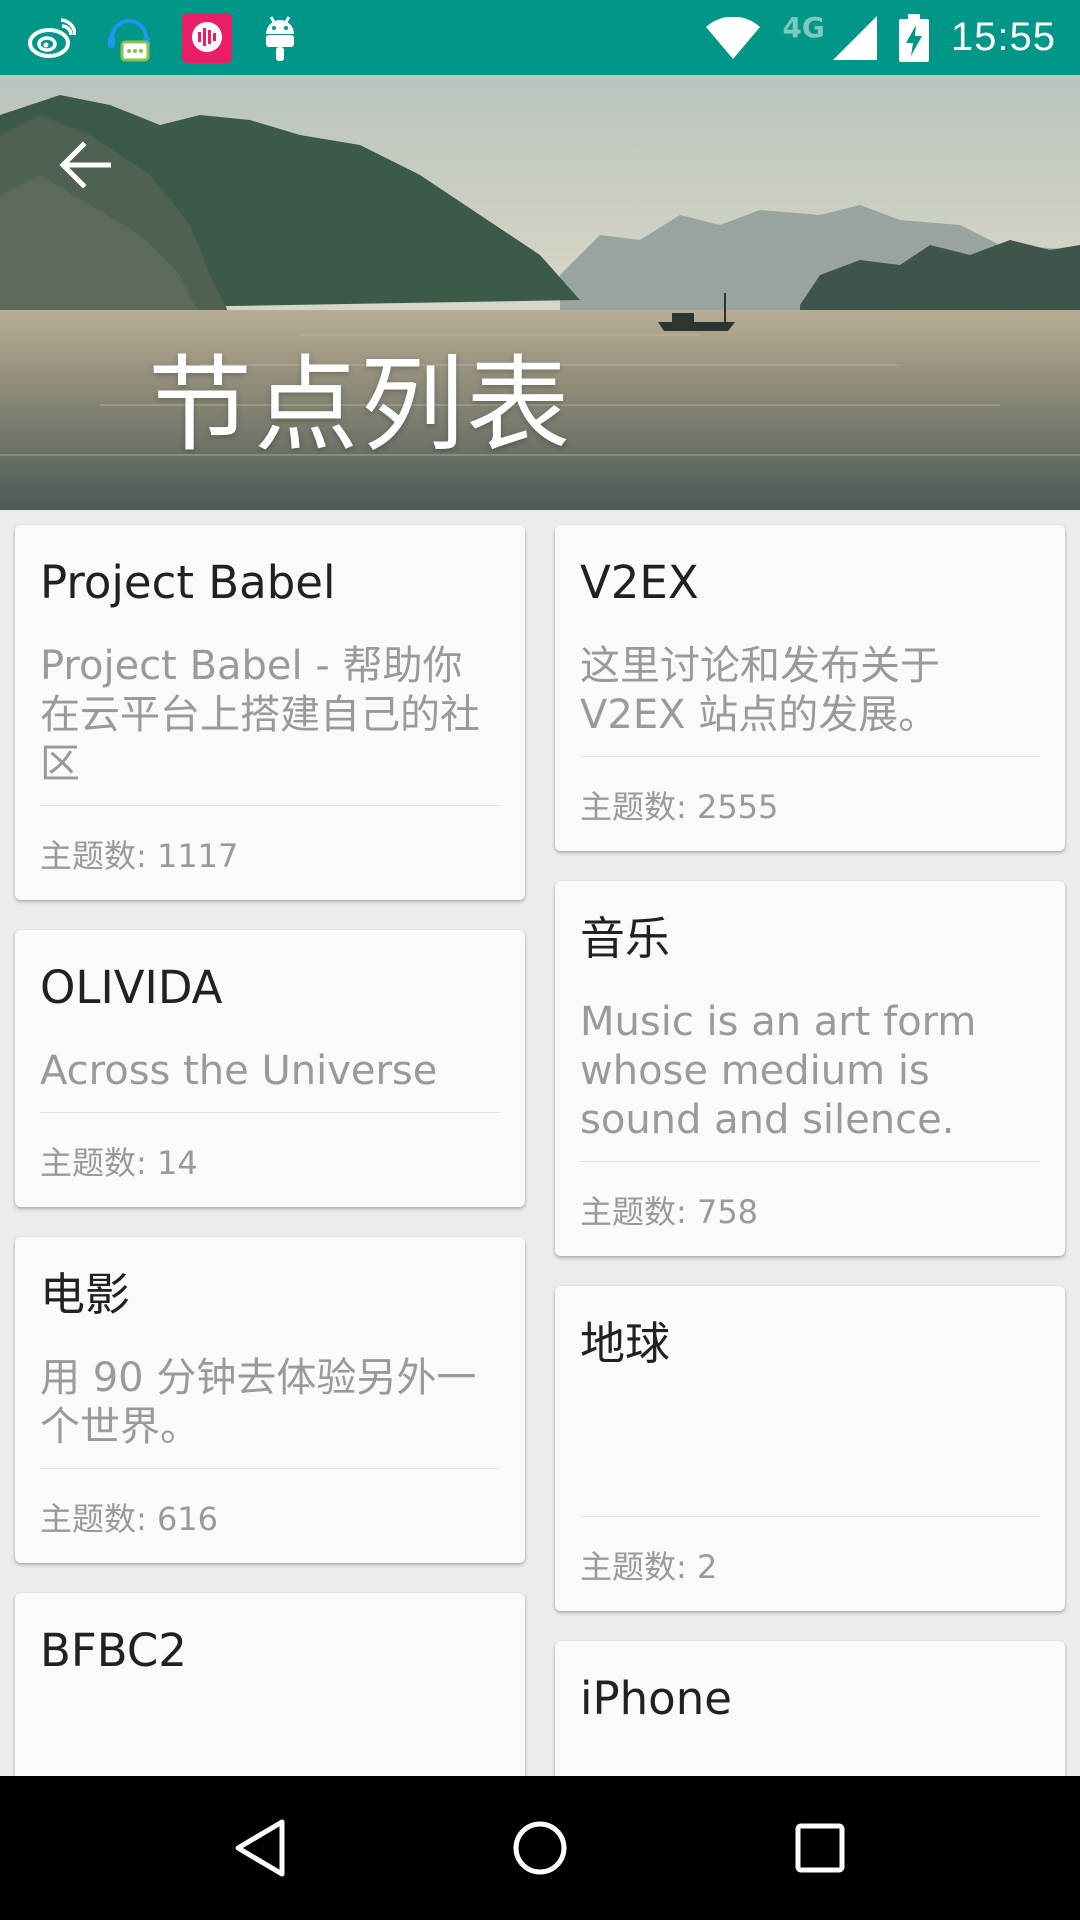 The image size is (1080, 1920). I want to click on node-title: BFBC2, so click(113, 1650).